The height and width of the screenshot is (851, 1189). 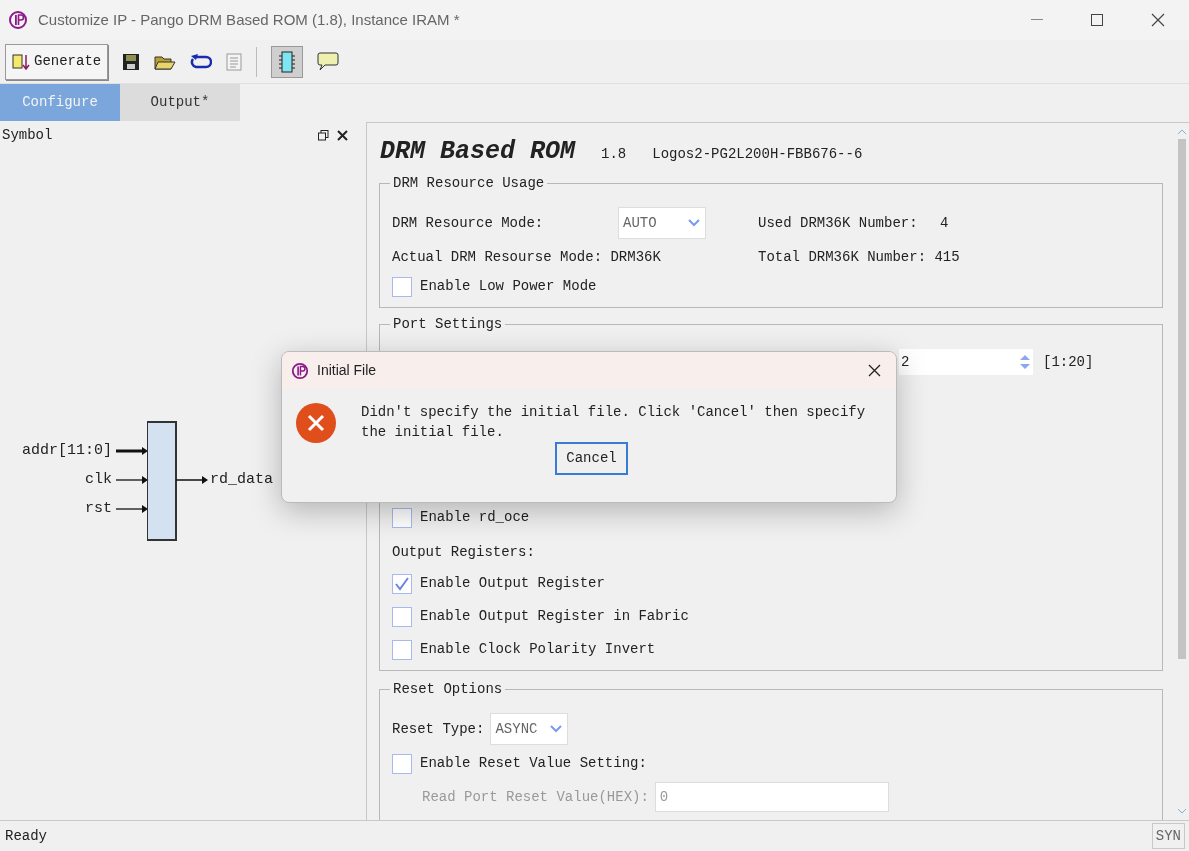 I want to click on pin-label: rst, so click(x=98, y=509).